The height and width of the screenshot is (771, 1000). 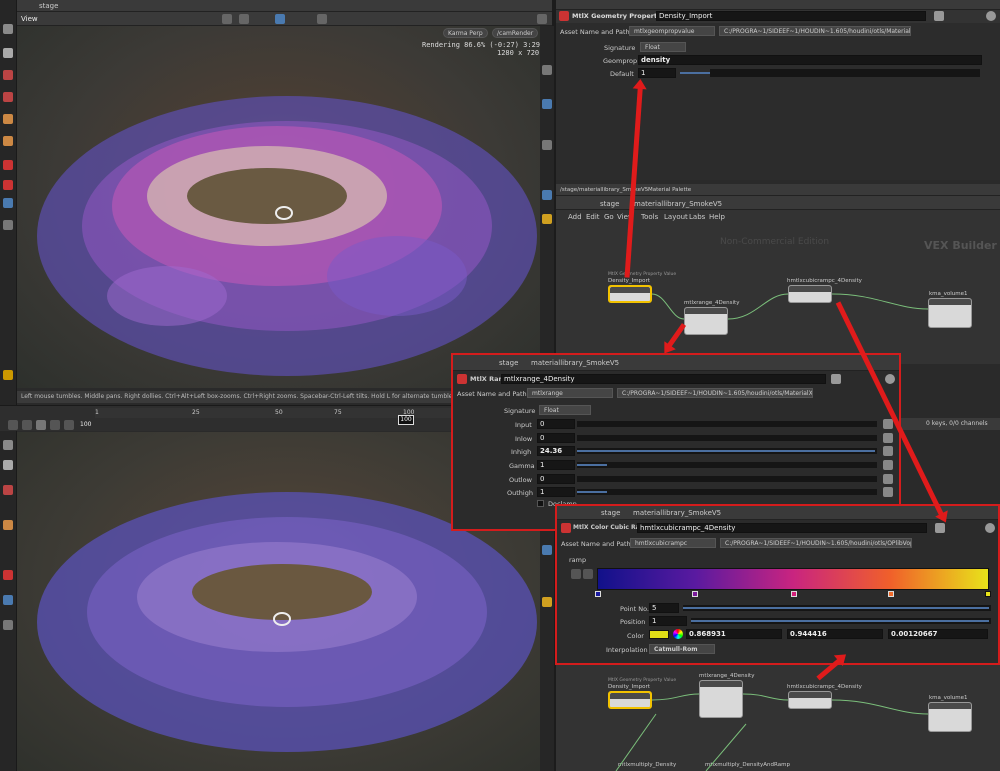 What do you see at coordinates (556, 479) in the screenshot?
I see `outlow-field: 0` at bounding box center [556, 479].